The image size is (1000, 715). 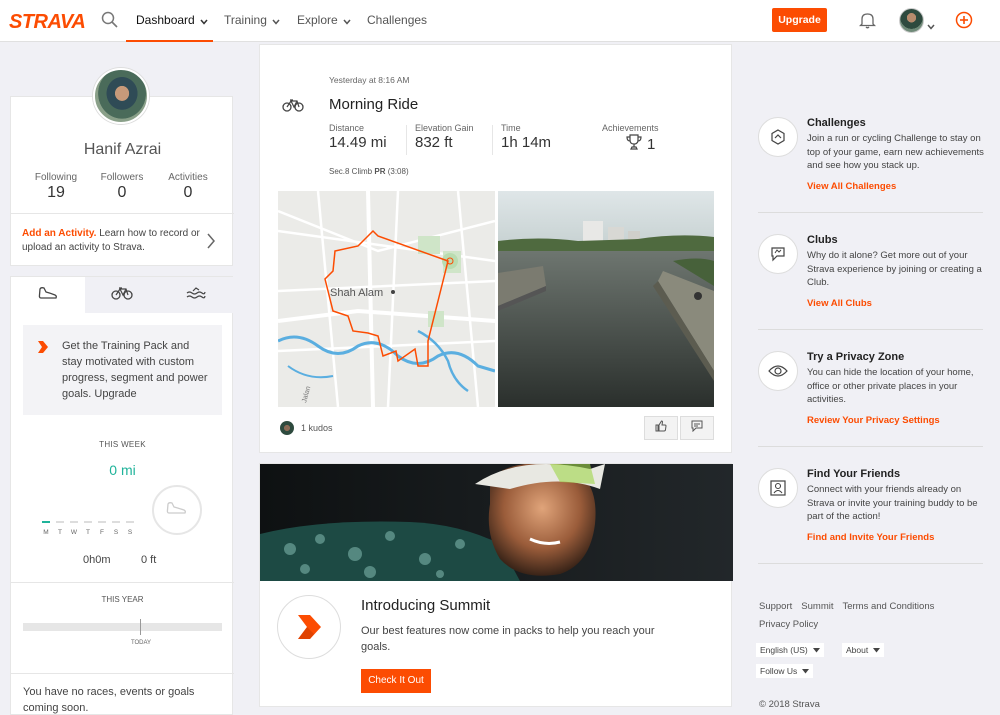 I want to click on activity-photo-lake, so click(x=606, y=299).